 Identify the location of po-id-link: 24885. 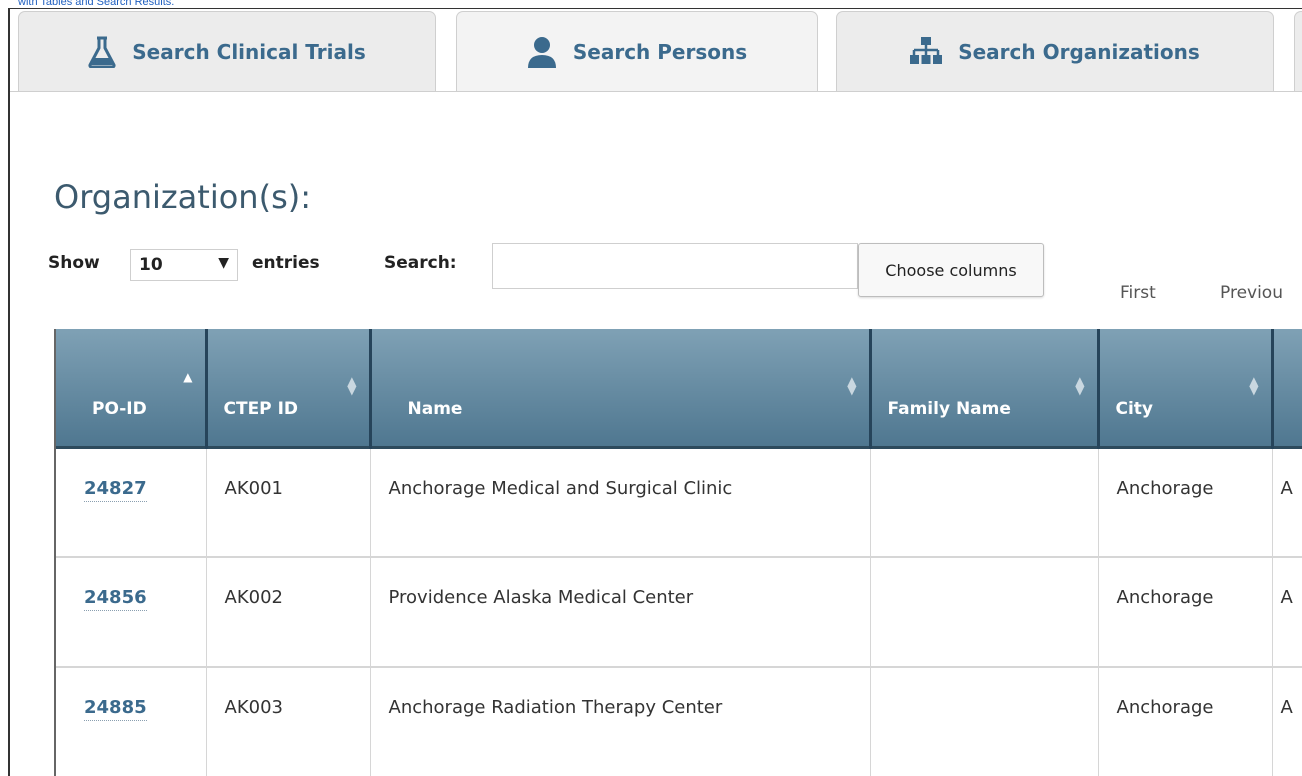
(115, 709).